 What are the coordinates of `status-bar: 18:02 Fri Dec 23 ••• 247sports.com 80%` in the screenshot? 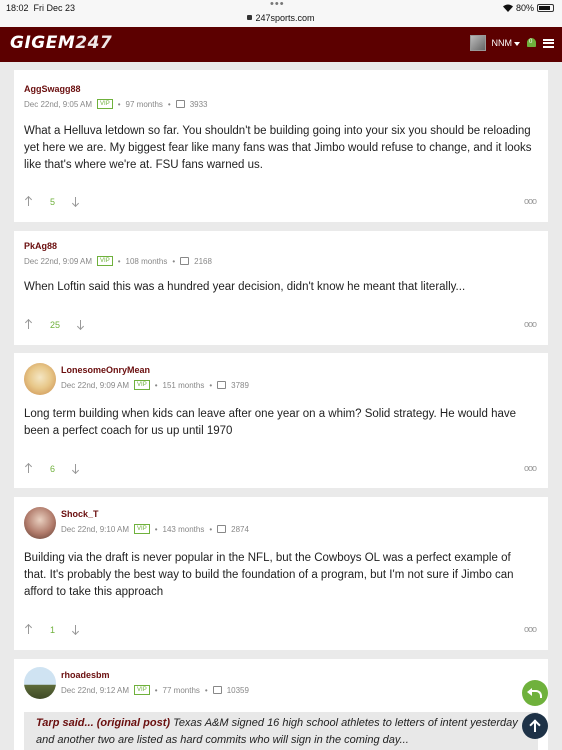 It's located at (281, 13).